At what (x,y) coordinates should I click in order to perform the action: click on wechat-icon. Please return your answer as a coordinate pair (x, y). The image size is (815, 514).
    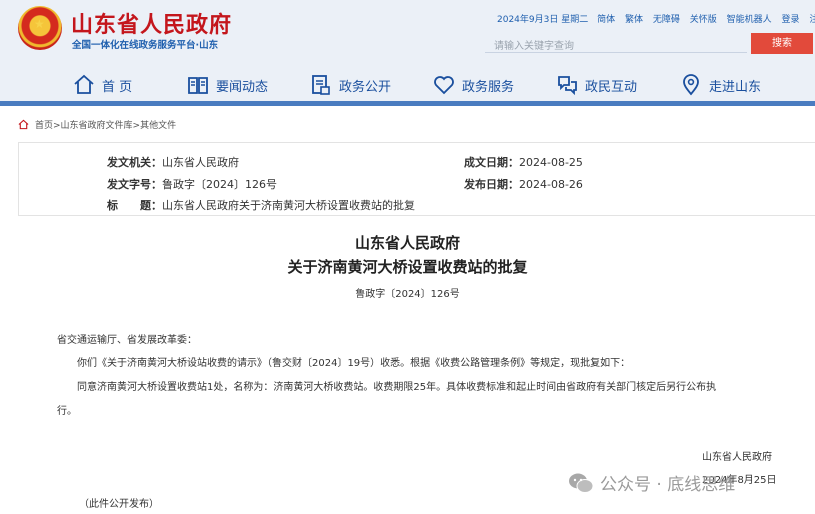
    Looking at the image, I should click on (581, 483).